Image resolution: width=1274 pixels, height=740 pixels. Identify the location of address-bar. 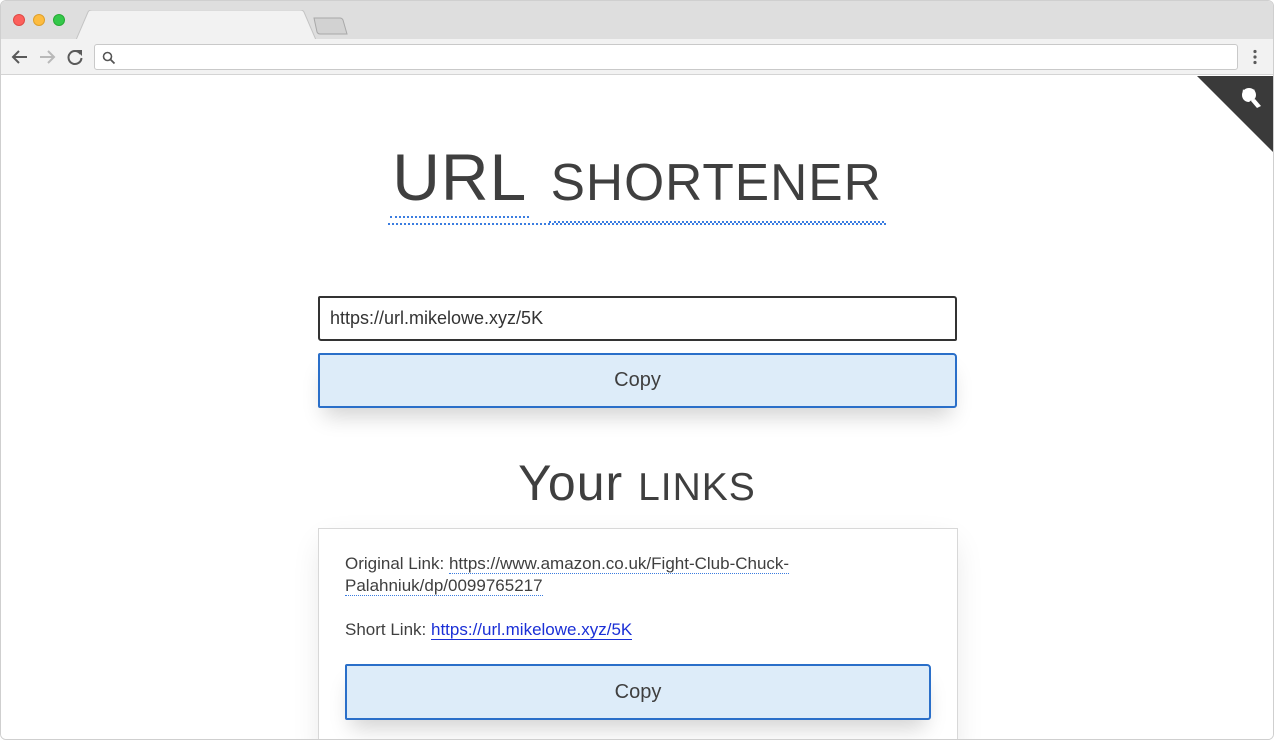
(666, 57).